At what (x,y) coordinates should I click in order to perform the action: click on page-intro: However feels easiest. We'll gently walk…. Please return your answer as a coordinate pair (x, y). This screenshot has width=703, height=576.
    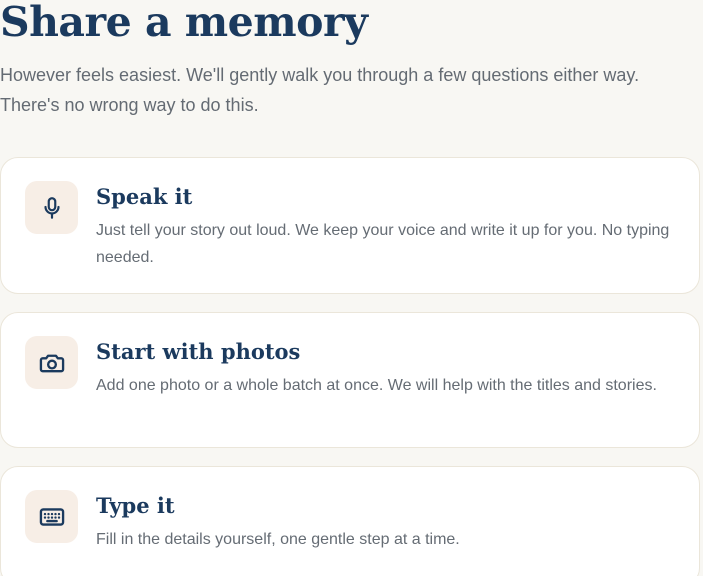
    Looking at the image, I should click on (320, 90).